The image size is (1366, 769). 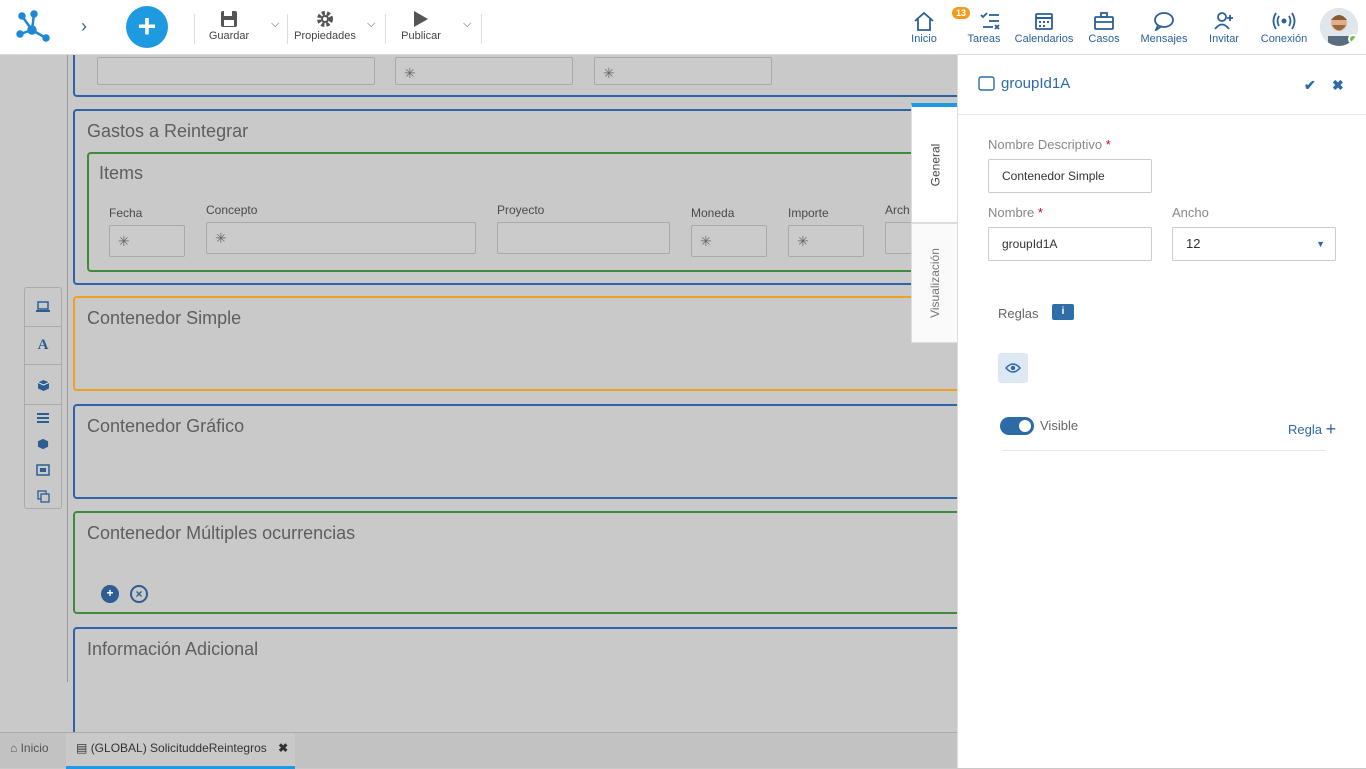 I want to click on gear-icon, so click(x=325, y=19).